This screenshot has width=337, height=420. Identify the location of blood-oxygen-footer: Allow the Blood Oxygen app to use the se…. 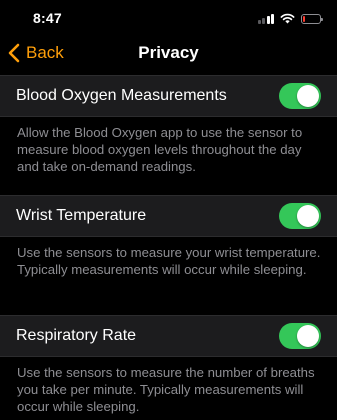
(160, 149).